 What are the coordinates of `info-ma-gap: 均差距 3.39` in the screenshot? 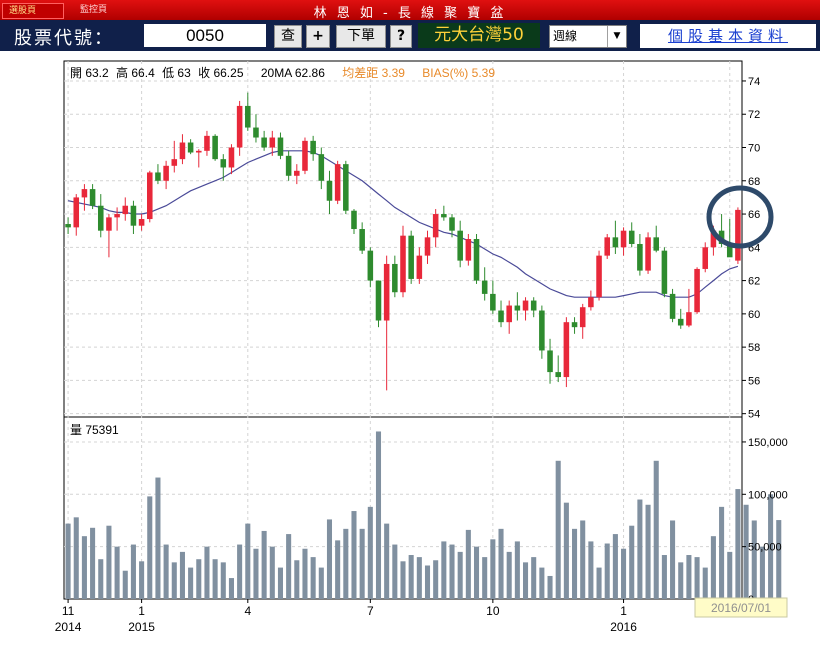 It's located at (373, 73).